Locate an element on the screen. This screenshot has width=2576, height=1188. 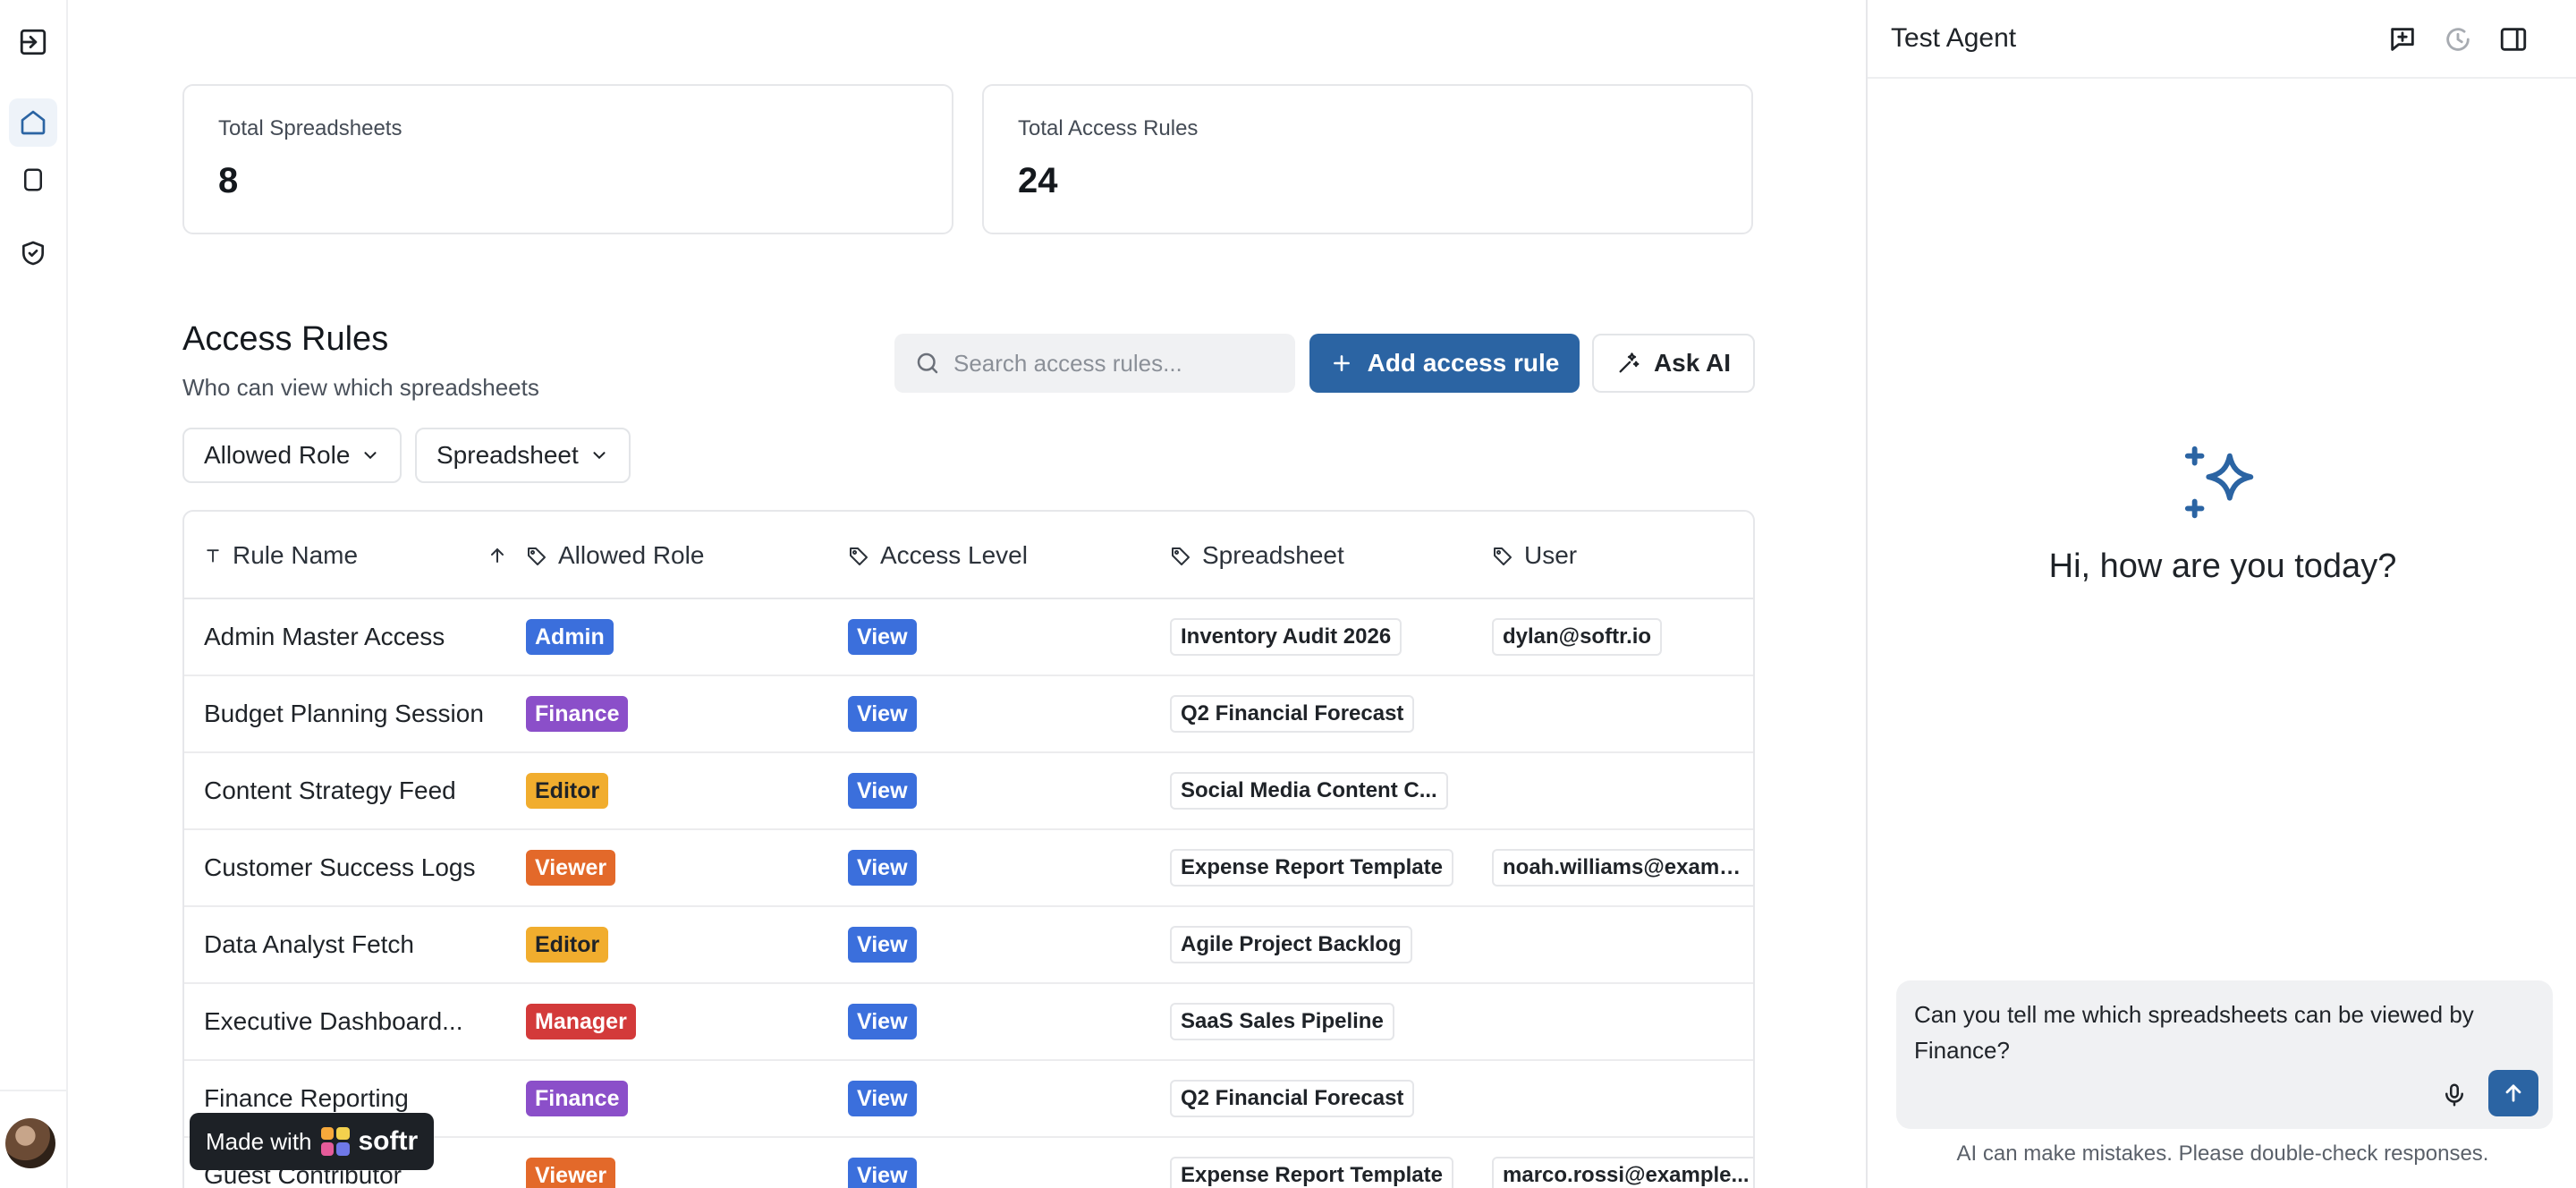
sort-asc-icon is located at coordinates (497, 555).